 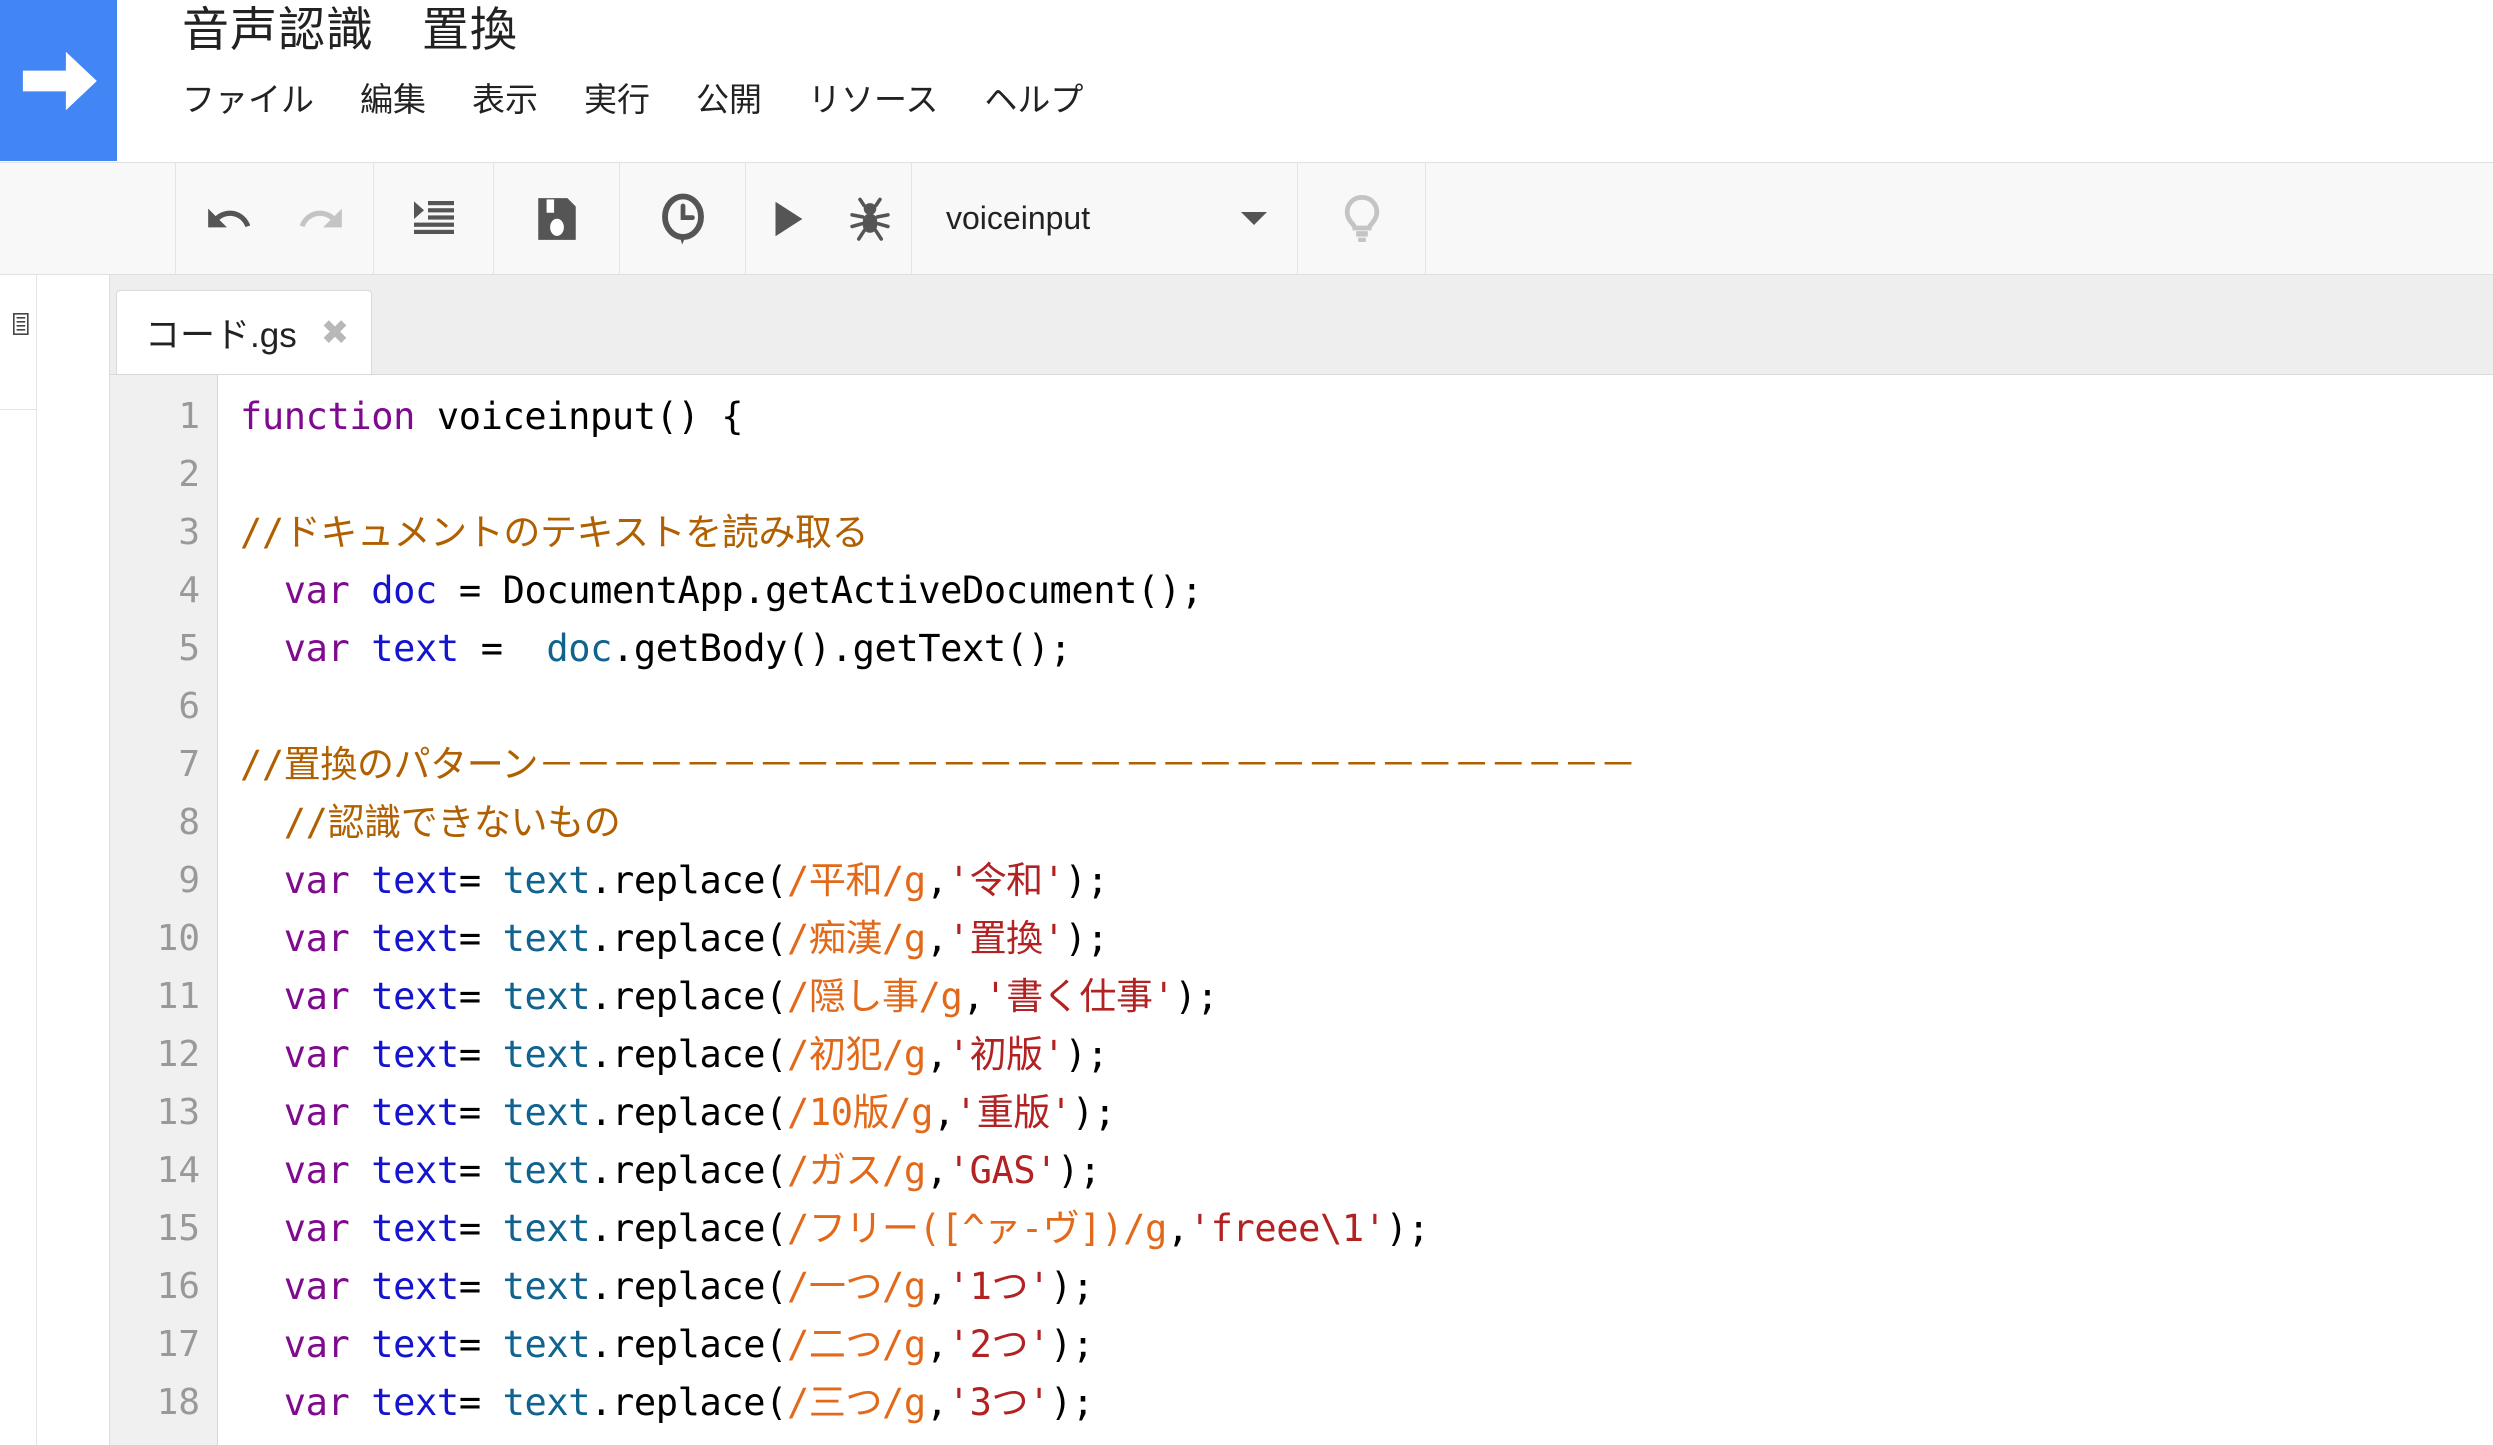 I want to click on tab-code-gs: コード.gs ✖, so click(x=244, y=332).